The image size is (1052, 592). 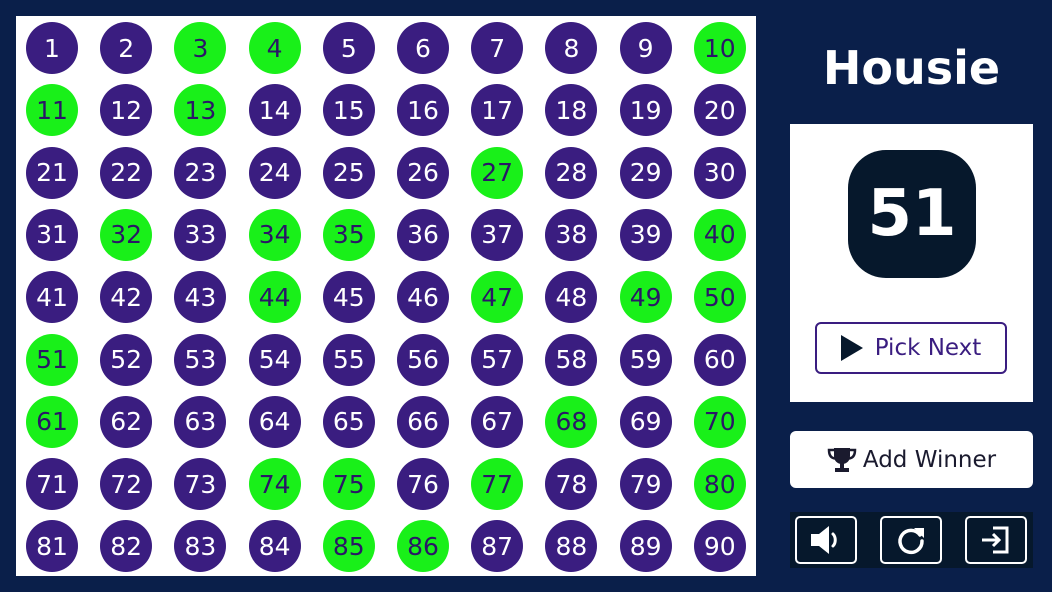 What do you see at coordinates (571, 172) in the screenshot?
I see `number-cell-28: 28` at bounding box center [571, 172].